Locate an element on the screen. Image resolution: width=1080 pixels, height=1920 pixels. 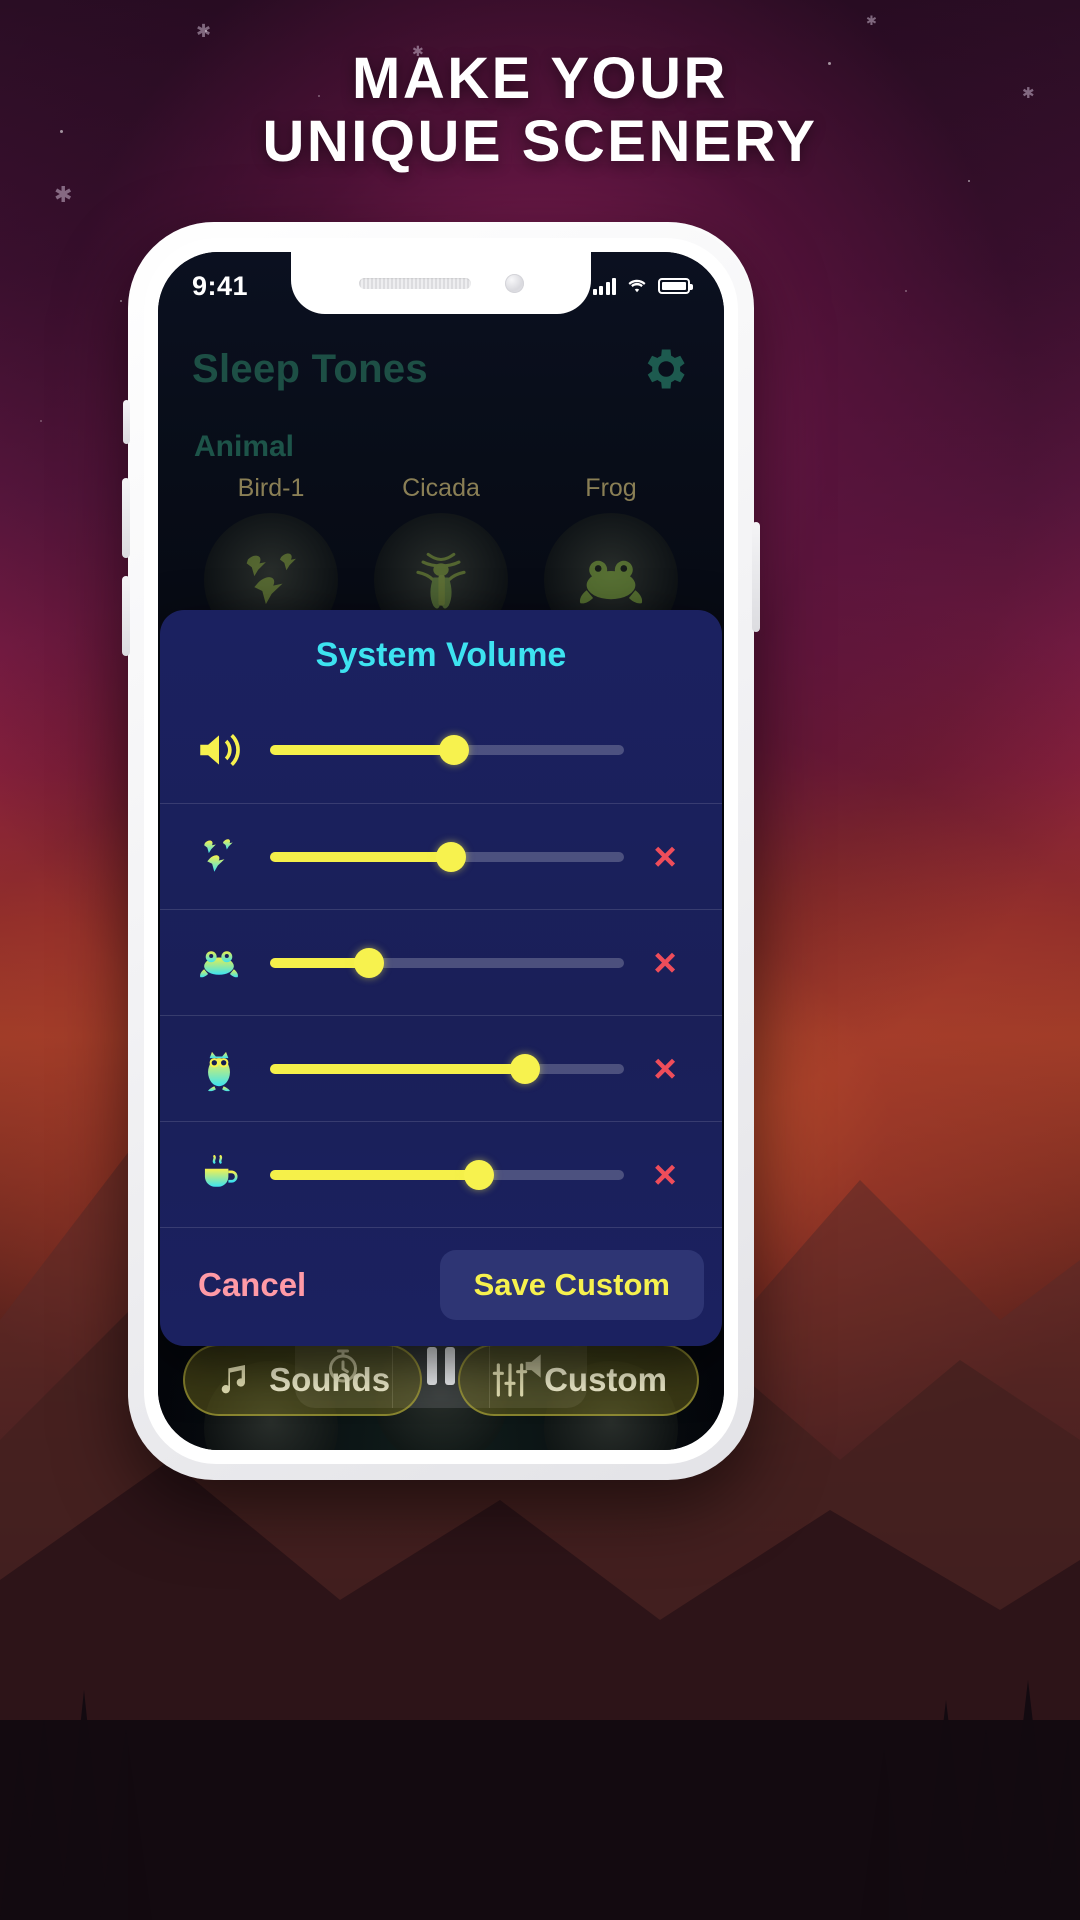
poster-headline: MAKE YOUR UNIQUE SCENERY is located at coordinates (540, 110).